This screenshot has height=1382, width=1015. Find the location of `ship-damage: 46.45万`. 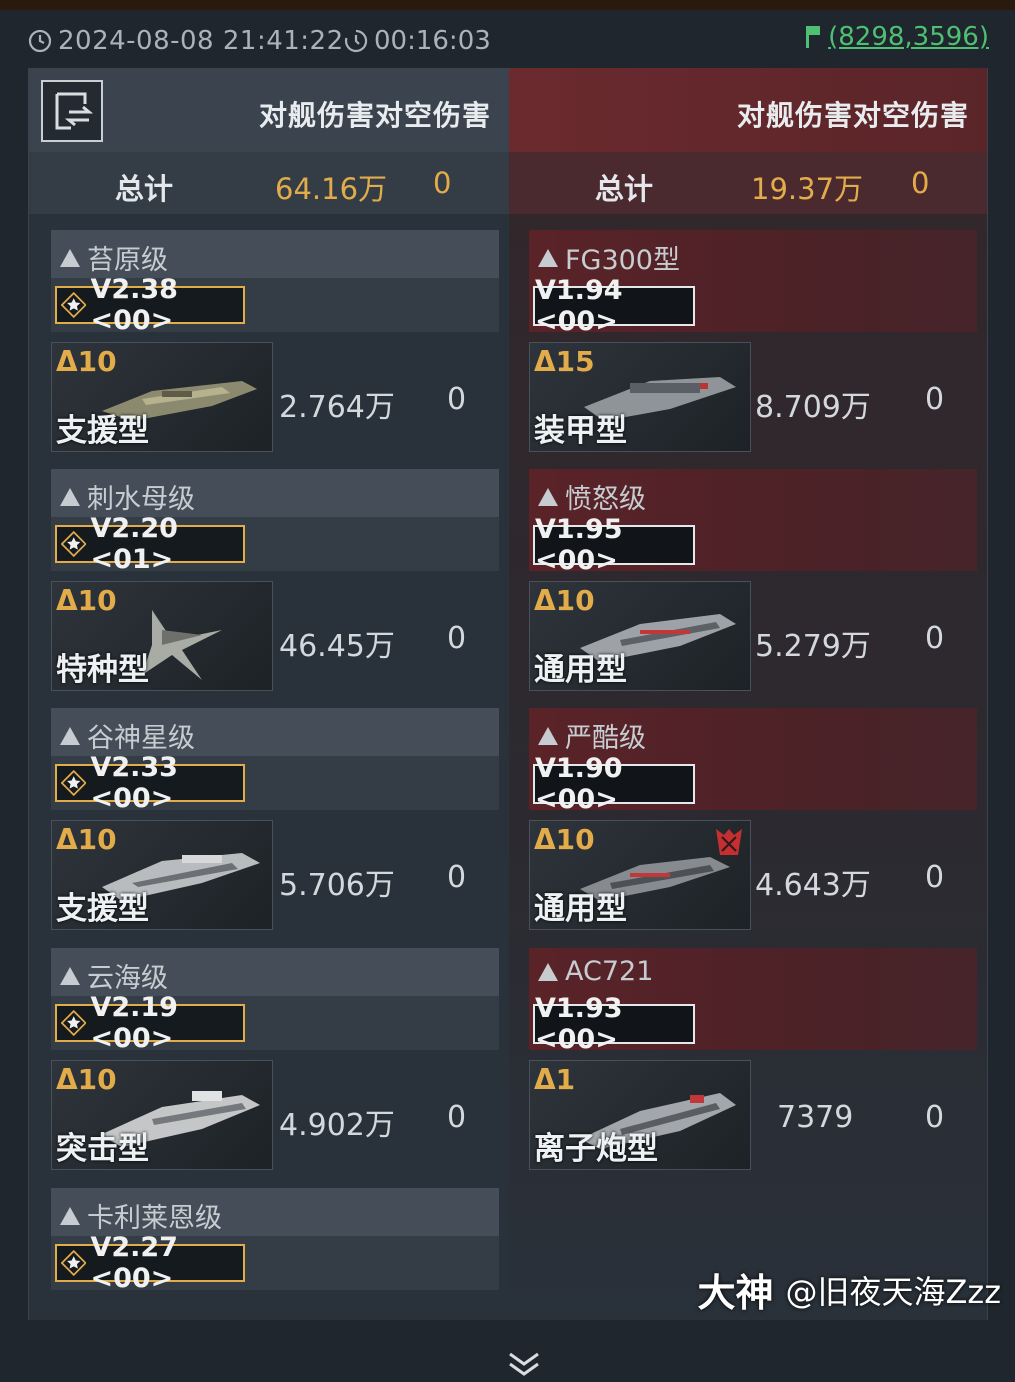

ship-damage: 46.45万 is located at coordinates (337, 646).